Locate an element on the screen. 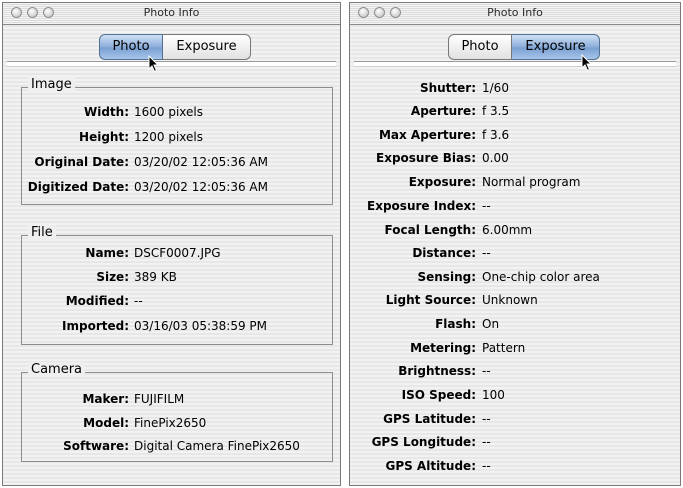  field-label: GPS Latitude: is located at coordinates (429, 419).